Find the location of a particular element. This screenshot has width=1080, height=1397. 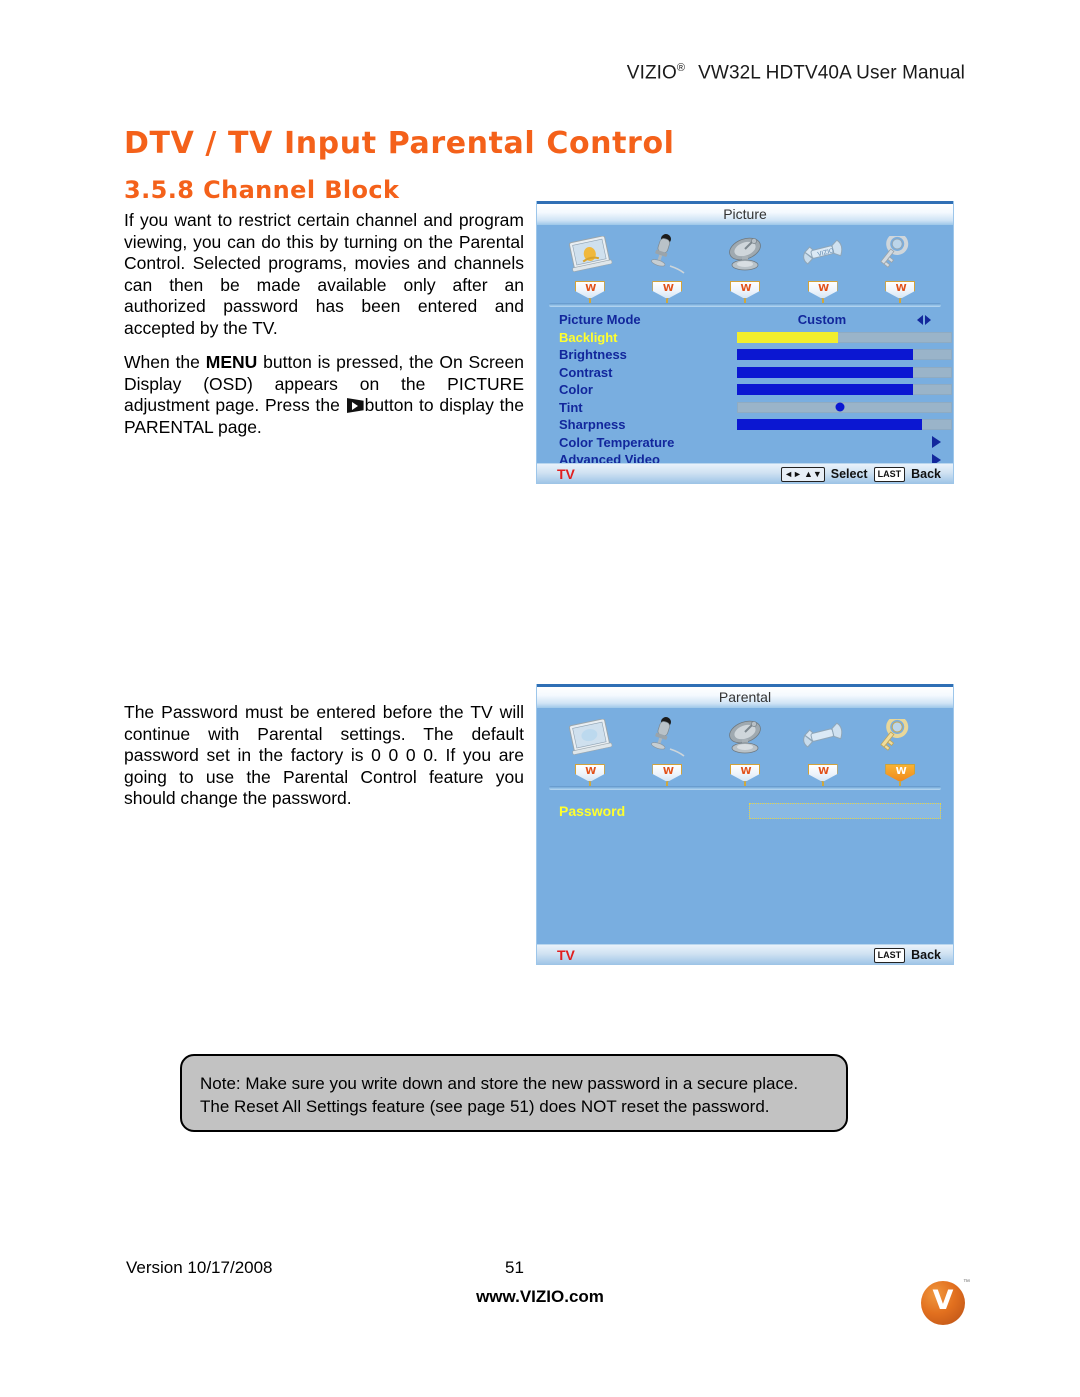

left-right-glyph: ◄► is located at coordinates (793, 473).